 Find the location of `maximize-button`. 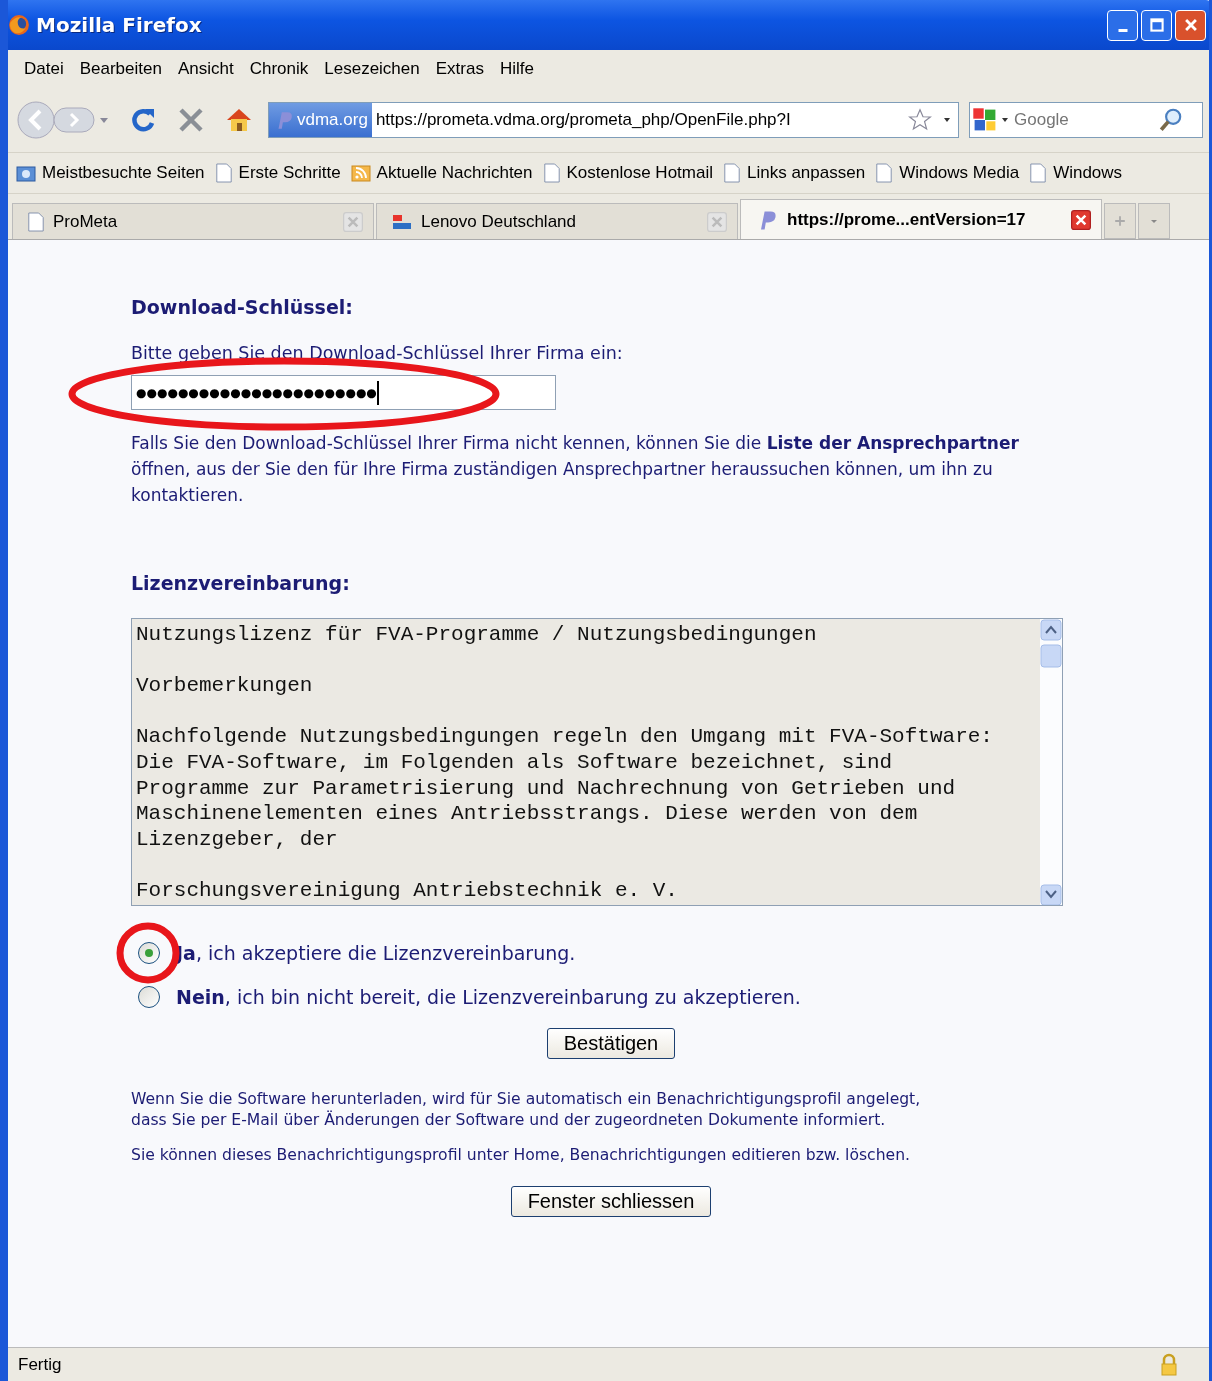

maximize-button is located at coordinates (1156, 25).